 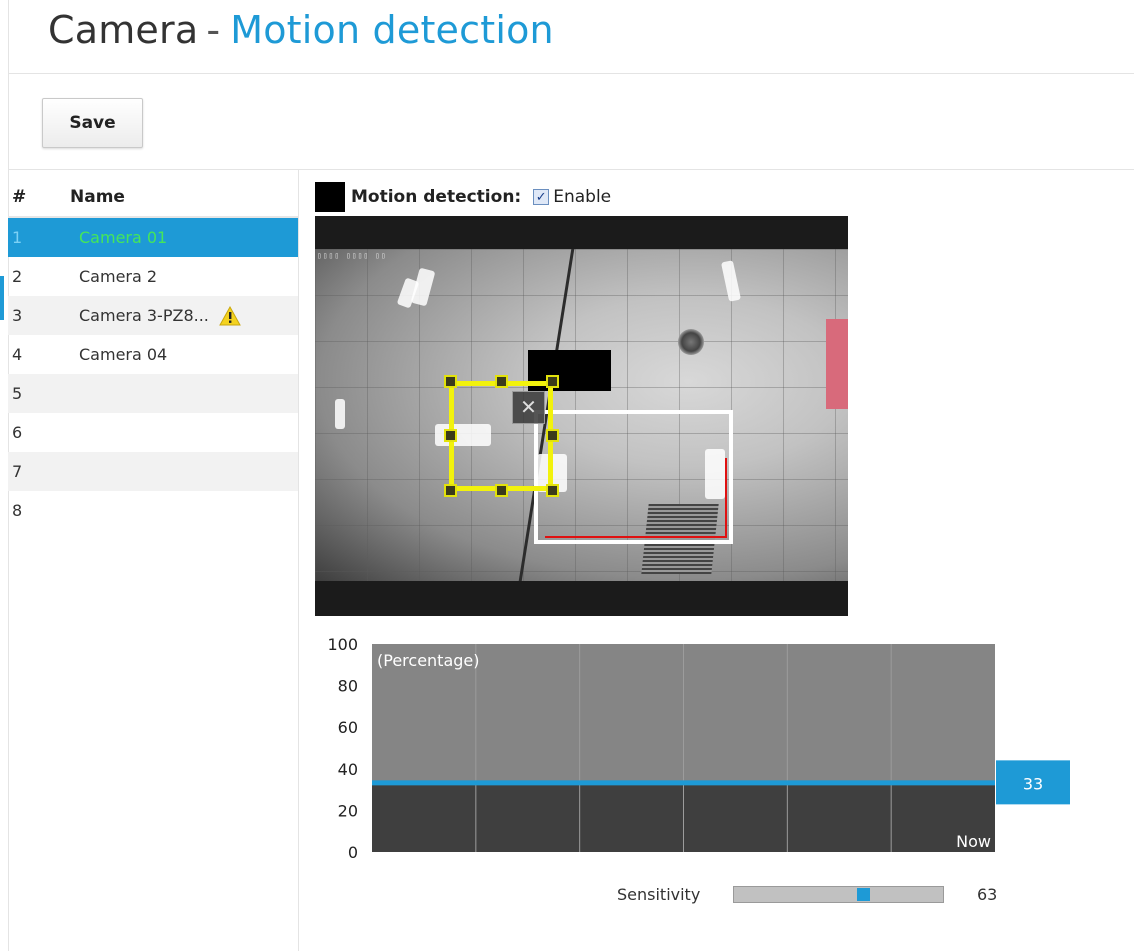 I want to click on y-tick-label: 20, so click(x=348, y=810).